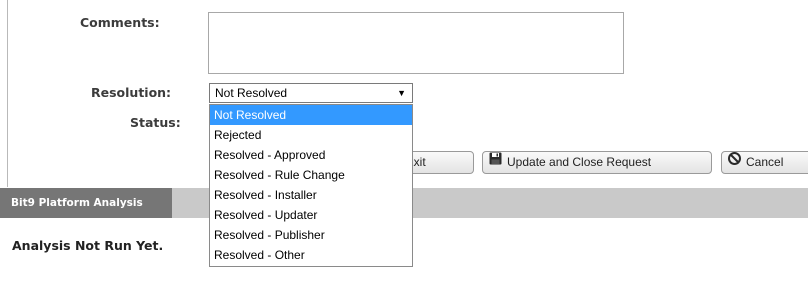  I want to click on dropdown-option: Resolved - Publisher, so click(311, 235).